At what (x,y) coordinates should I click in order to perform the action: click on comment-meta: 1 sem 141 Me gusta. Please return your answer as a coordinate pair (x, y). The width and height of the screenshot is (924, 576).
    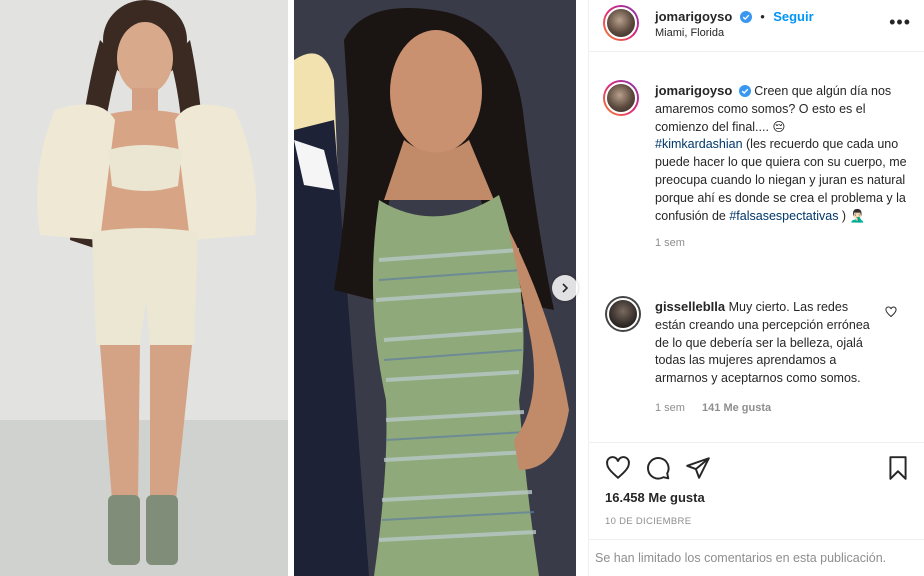
    Looking at the image, I should click on (766, 409).